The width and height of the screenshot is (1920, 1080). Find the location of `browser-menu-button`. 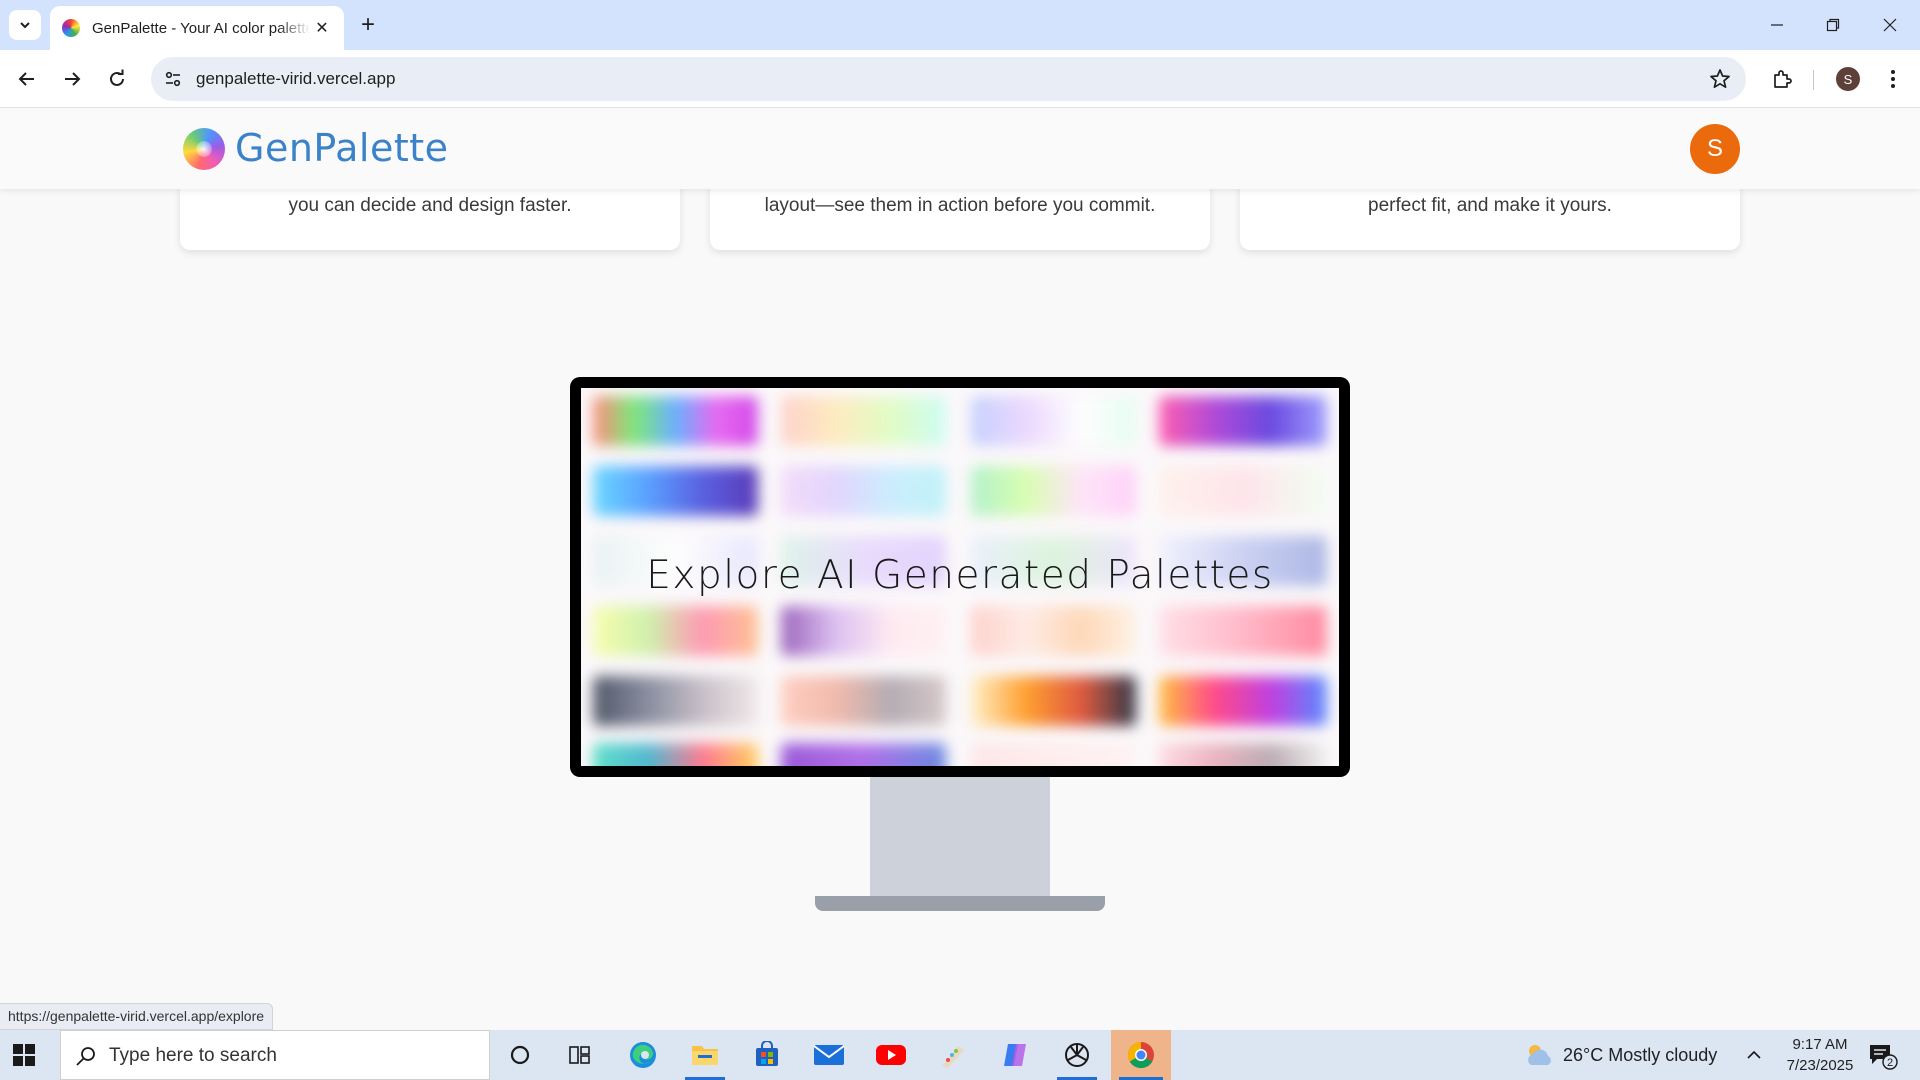

browser-menu-button is located at coordinates (1893, 79).